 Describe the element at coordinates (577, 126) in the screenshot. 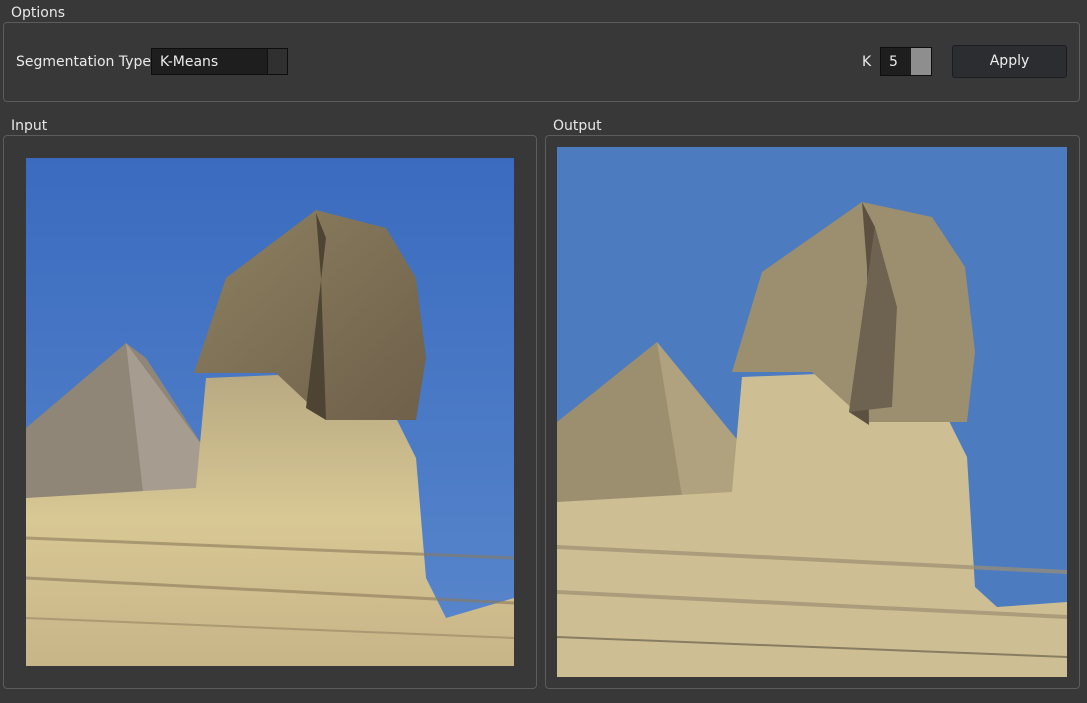

I see `output-group-title: Output` at that location.